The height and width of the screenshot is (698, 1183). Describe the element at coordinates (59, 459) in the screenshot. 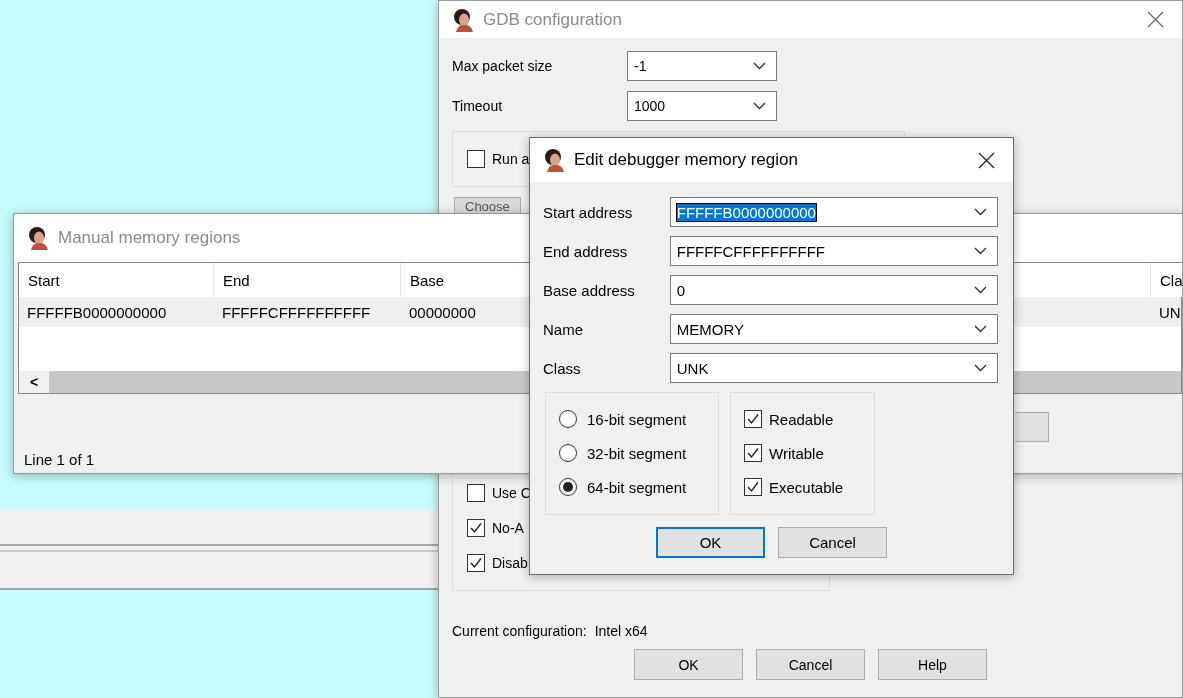

I see `status-text: Line 1 of 1` at that location.